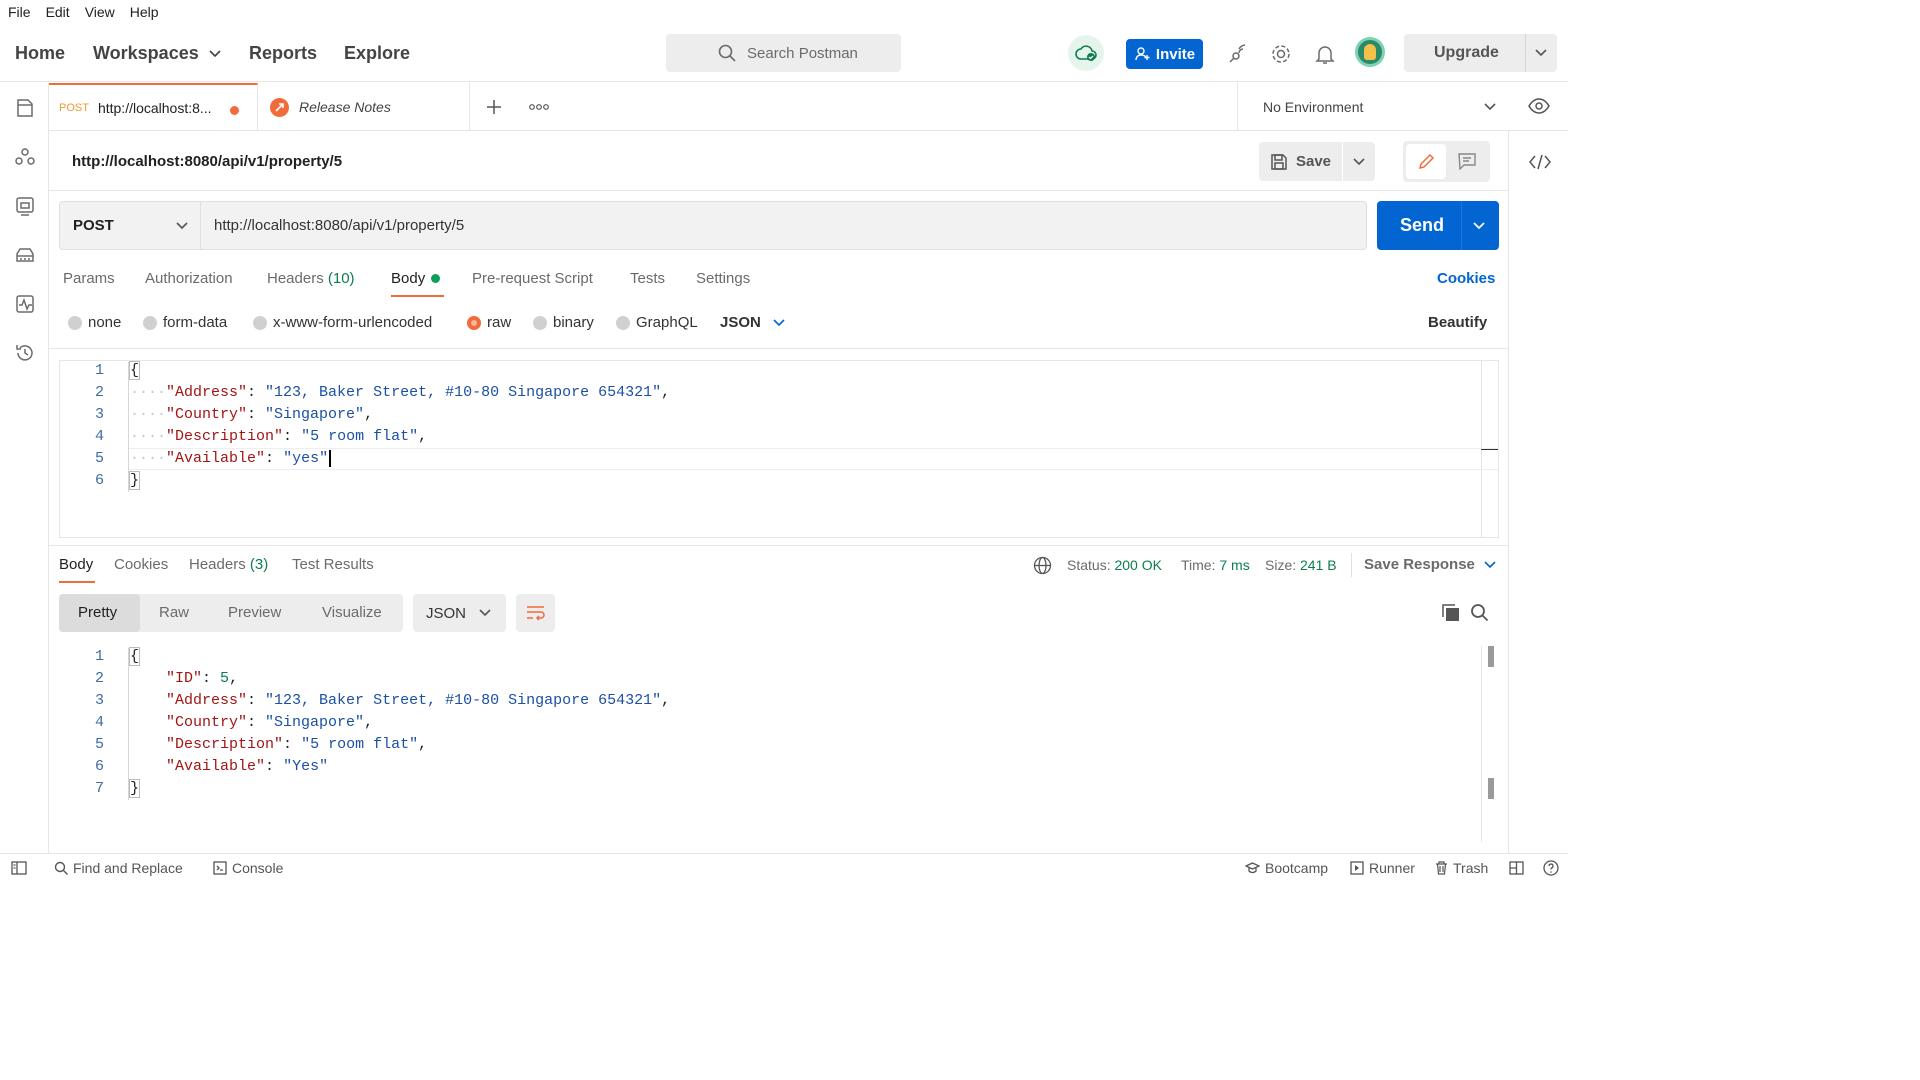 This screenshot has height=1080, width=1920. I want to click on radio-none: none, so click(94, 322).